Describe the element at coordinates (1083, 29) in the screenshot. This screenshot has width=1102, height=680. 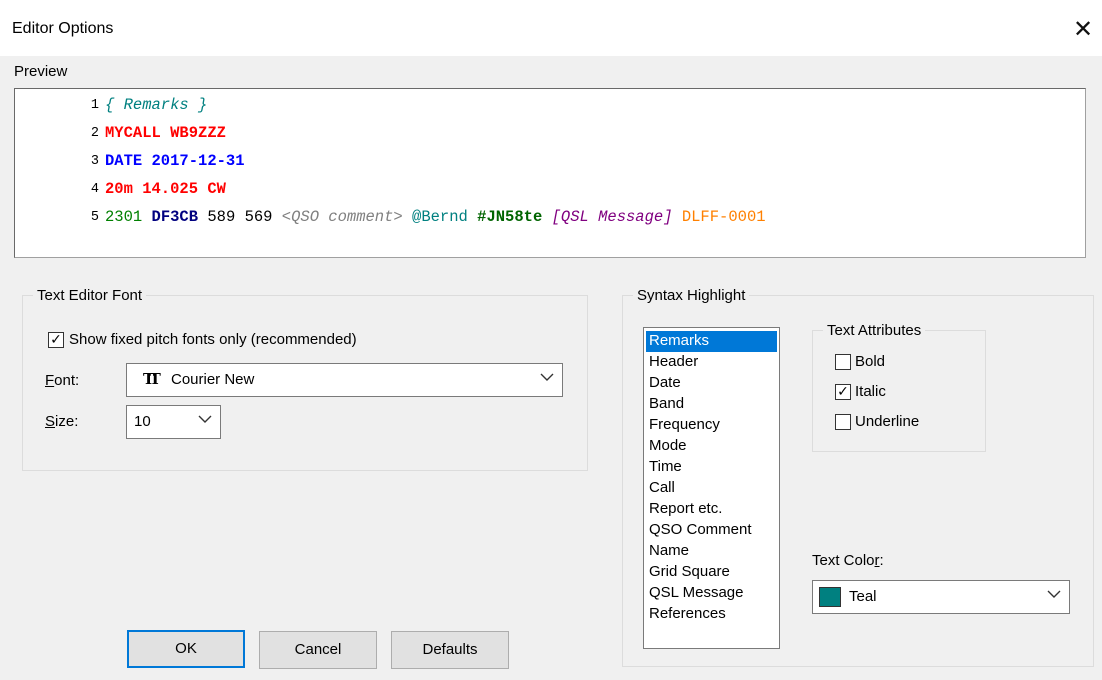
I see `close-icon: ✕` at that location.